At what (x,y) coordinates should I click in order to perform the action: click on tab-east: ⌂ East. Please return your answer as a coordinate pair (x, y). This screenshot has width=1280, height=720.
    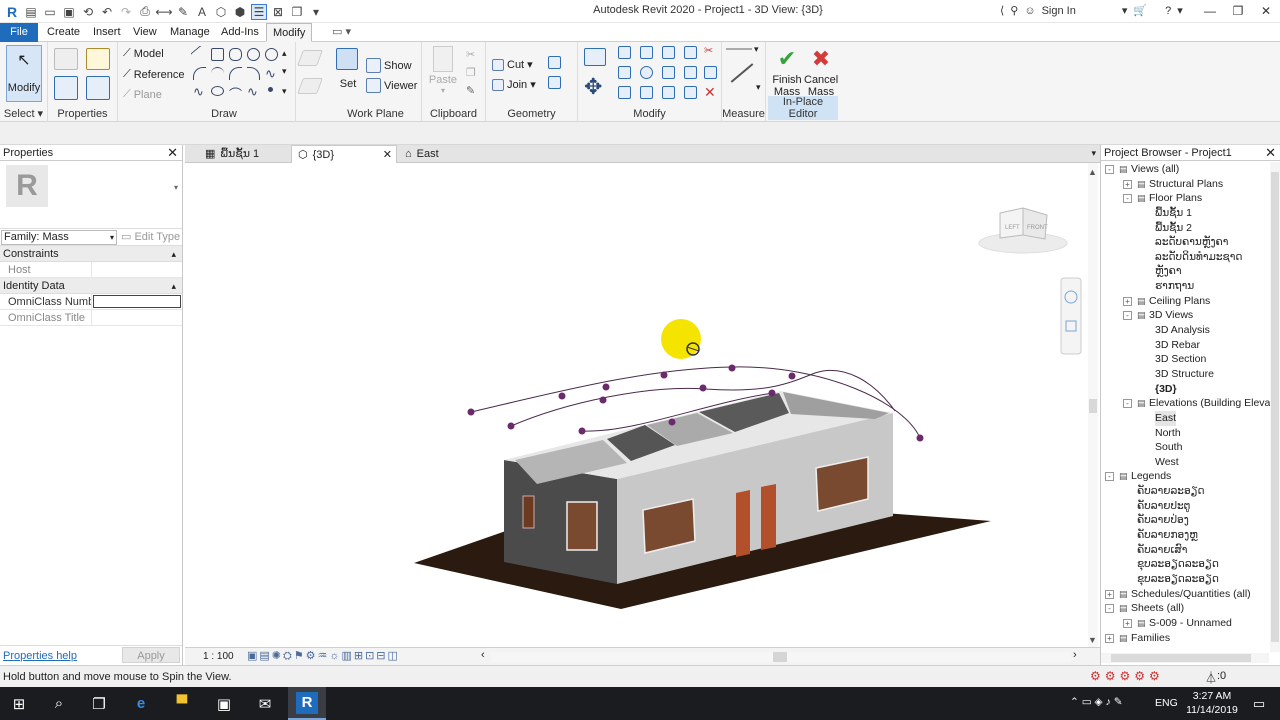
    Looking at the image, I should click on (448, 154).